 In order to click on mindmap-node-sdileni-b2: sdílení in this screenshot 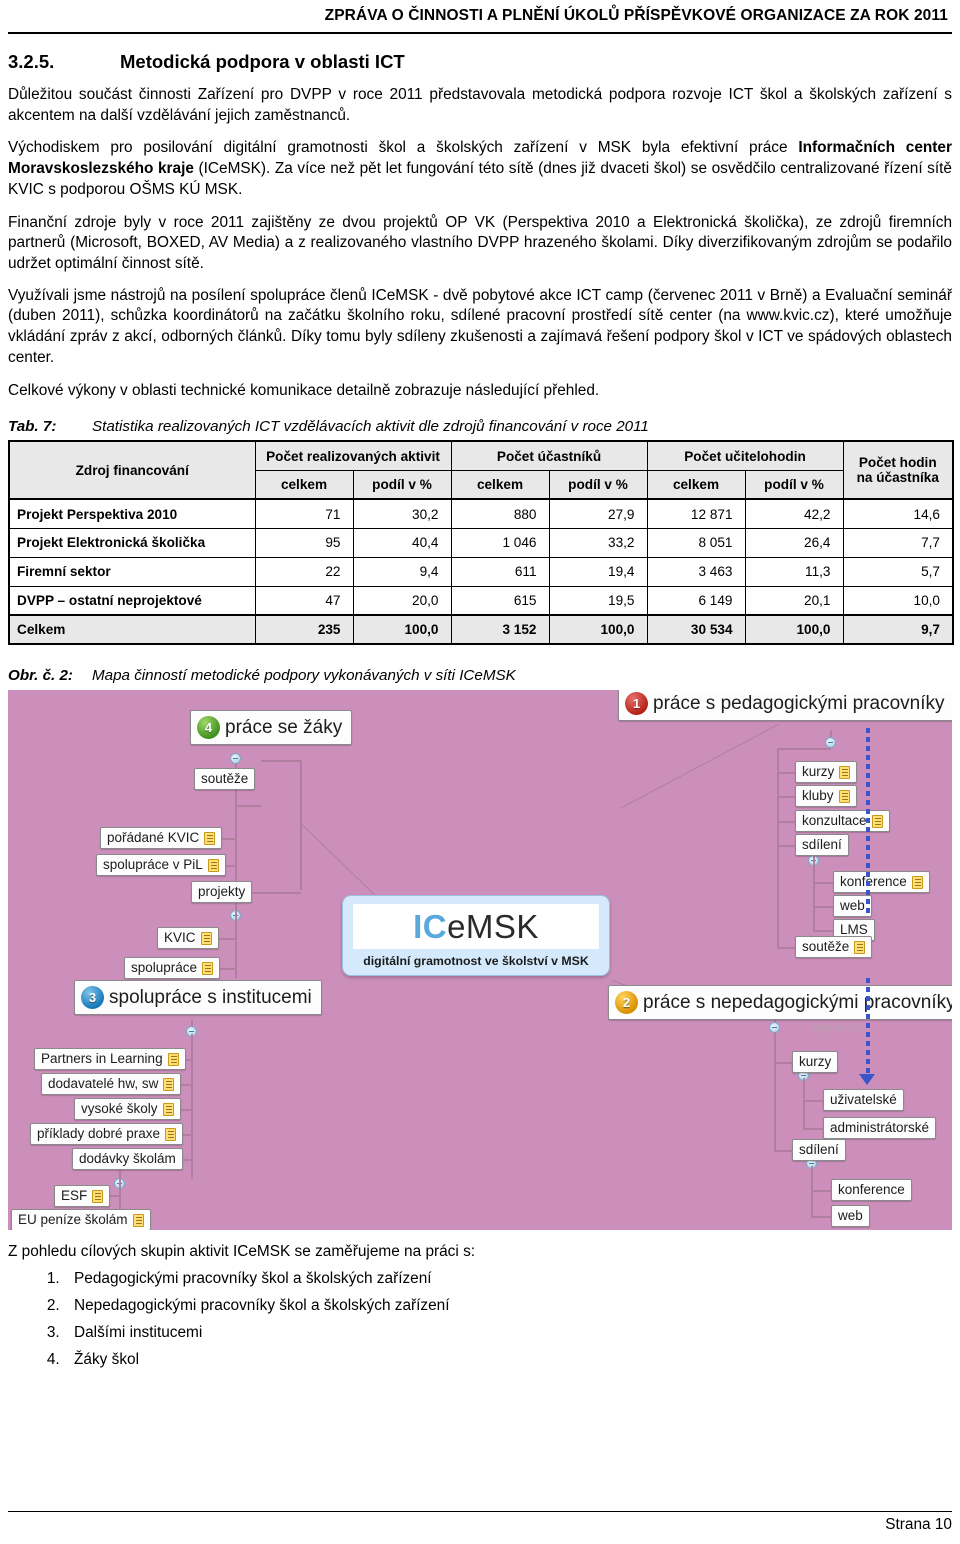, I will do `click(819, 1150)`.